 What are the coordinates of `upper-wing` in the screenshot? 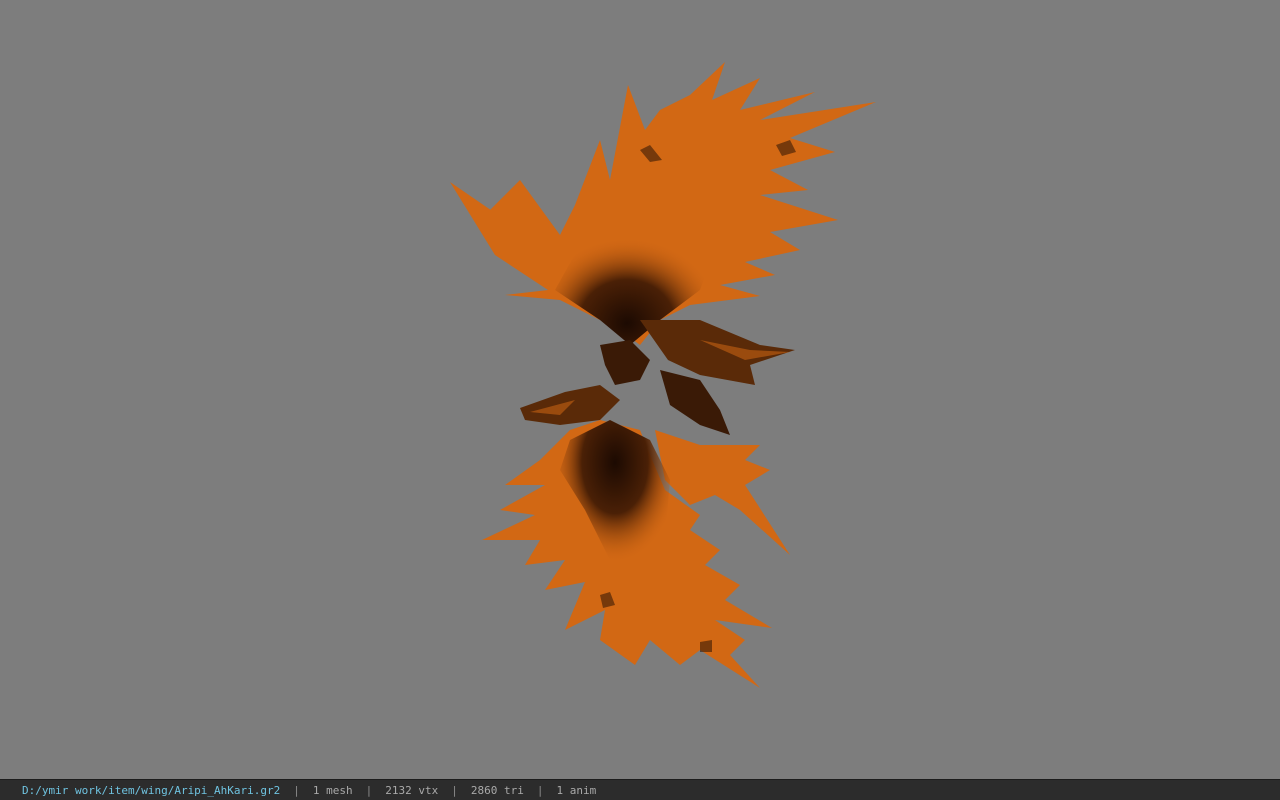 It's located at (663, 203).